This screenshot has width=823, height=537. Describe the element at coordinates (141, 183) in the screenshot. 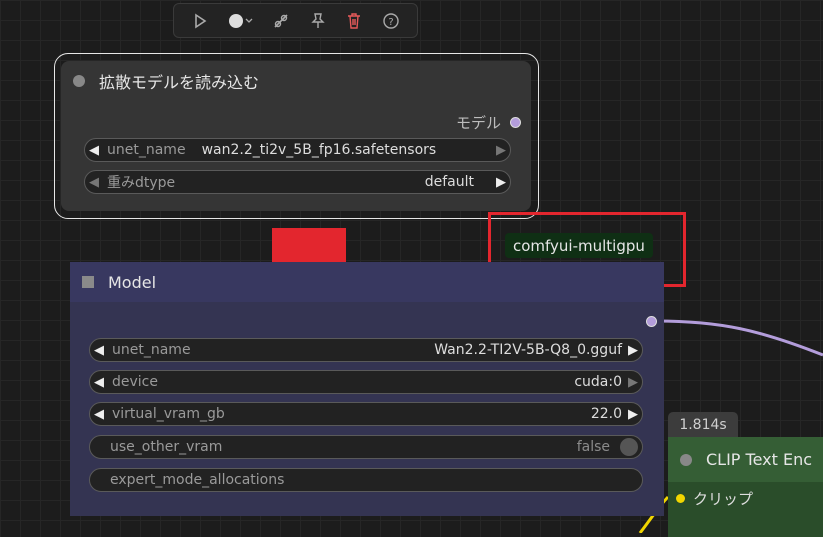

I see `widget-label: 重みdtype` at that location.